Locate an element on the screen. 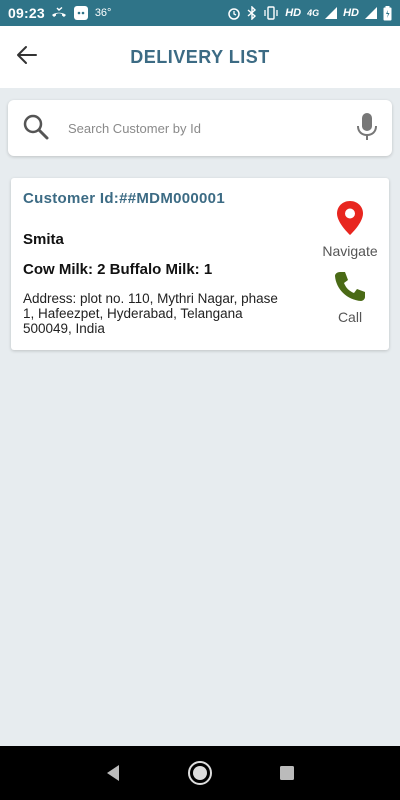  page-title: DELIVERY LIST is located at coordinates (200, 56).